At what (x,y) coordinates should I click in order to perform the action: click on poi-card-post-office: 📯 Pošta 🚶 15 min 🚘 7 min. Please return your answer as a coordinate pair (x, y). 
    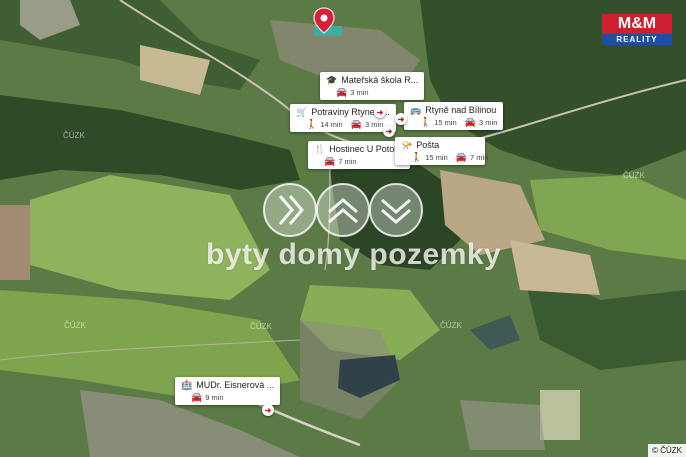
    Looking at the image, I should click on (442, 151).